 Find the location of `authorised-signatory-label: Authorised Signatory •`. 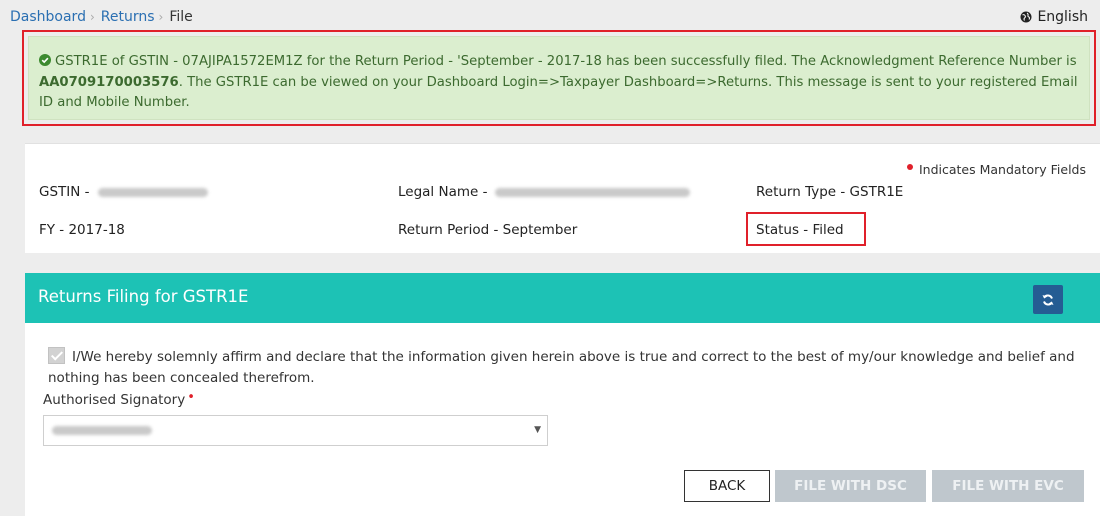

authorised-signatory-label: Authorised Signatory • is located at coordinates (119, 399).